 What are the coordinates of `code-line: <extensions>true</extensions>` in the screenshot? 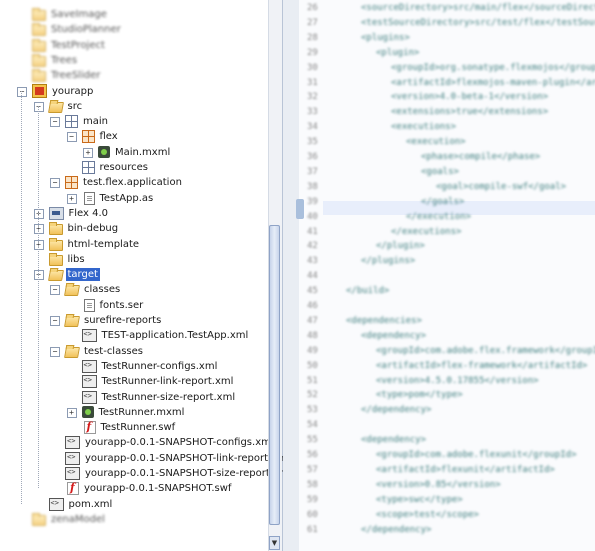 It's located at (470, 112).